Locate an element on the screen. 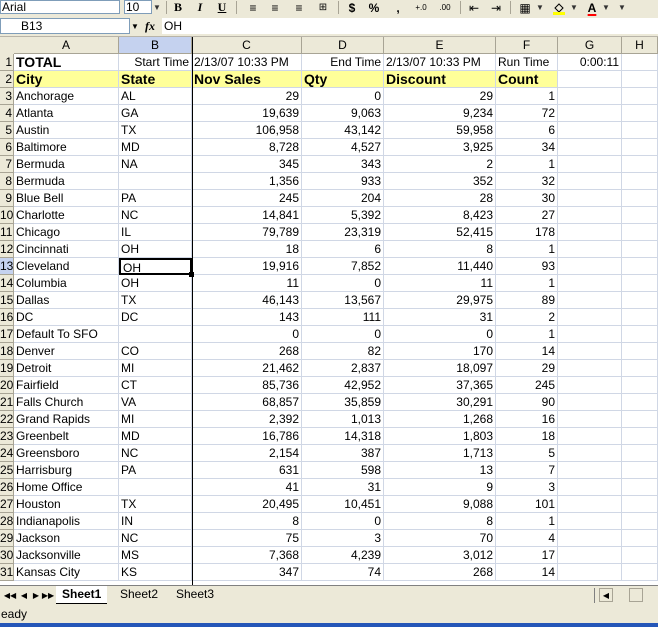 The image size is (658, 627). row-header: 14 is located at coordinates (7, 283).